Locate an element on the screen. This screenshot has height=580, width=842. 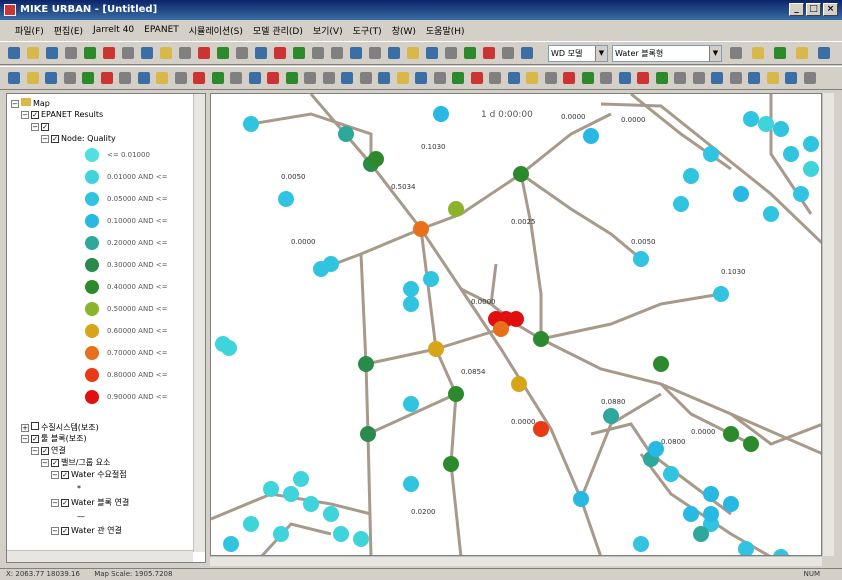
menu-item-5: 모델 관리(D) is located at coordinates (278, 30).